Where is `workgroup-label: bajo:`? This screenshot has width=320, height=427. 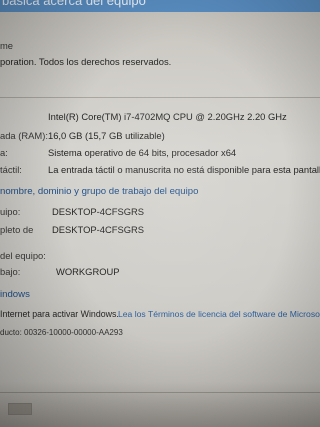 workgroup-label: bajo: is located at coordinates (10, 271).